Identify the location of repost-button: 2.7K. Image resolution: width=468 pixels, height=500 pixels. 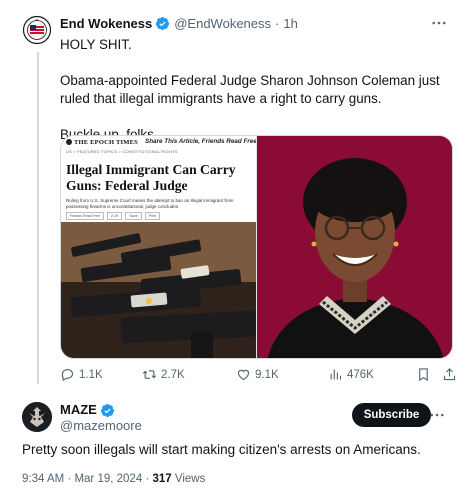
(163, 374).